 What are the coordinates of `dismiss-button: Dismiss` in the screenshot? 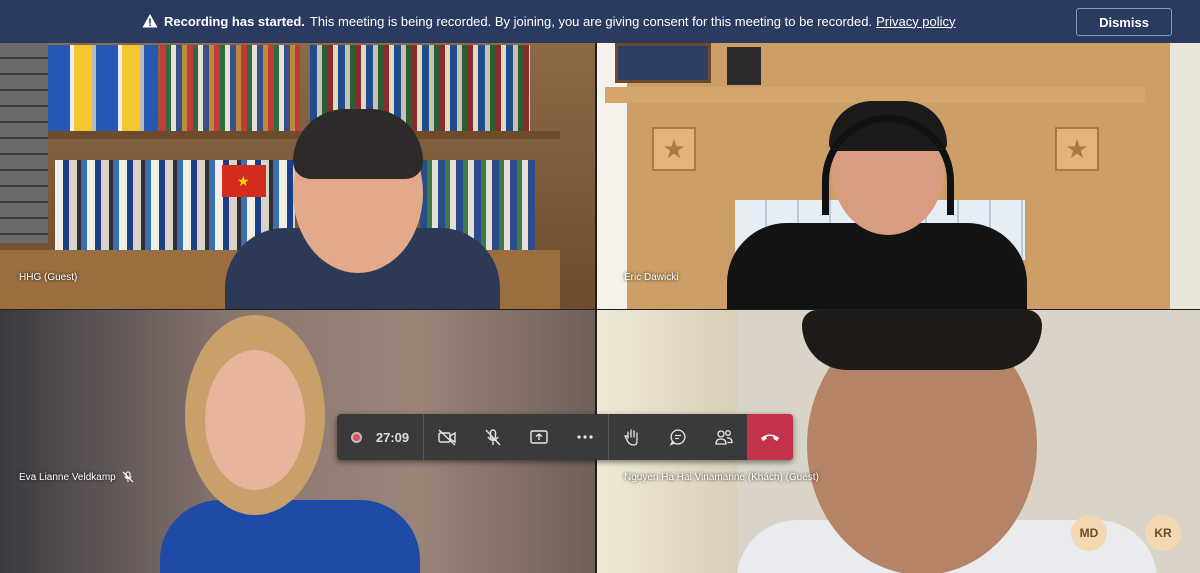 It's located at (1124, 22).